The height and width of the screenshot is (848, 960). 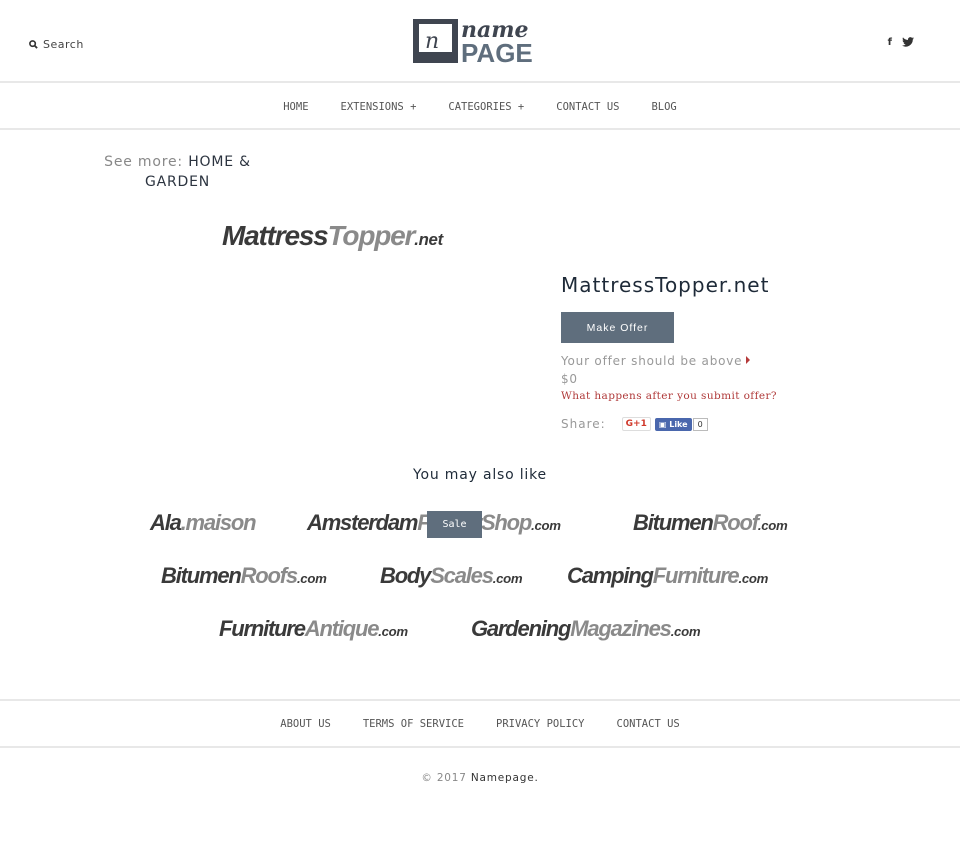 What do you see at coordinates (700, 424) in the screenshot?
I see `facebook-like-count: 0` at bounding box center [700, 424].